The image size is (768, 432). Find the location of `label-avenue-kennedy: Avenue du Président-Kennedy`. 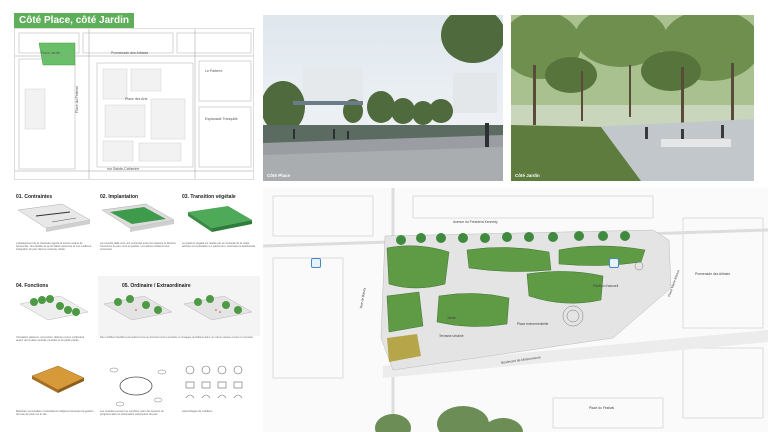

label-avenue-kennedy: Avenue du Président-Kennedy is located at coordinates (475, 222).